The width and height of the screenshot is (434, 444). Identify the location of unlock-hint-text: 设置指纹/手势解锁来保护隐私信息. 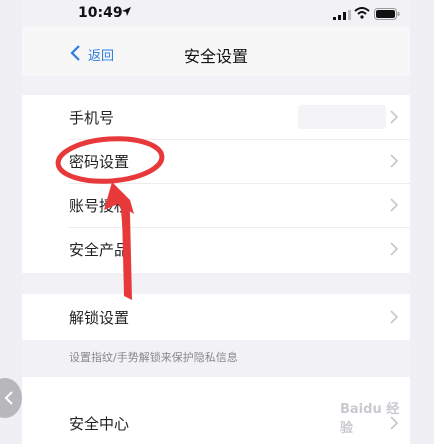
(153, 357).